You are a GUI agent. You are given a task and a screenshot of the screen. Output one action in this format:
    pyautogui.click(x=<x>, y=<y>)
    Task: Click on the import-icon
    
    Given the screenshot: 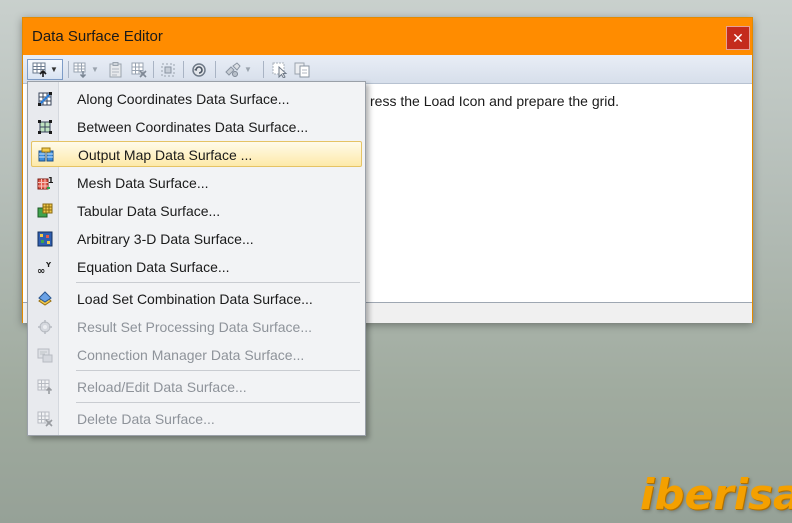 What is the action you would take?
    pyautogui.click(x=80, y=70)
    